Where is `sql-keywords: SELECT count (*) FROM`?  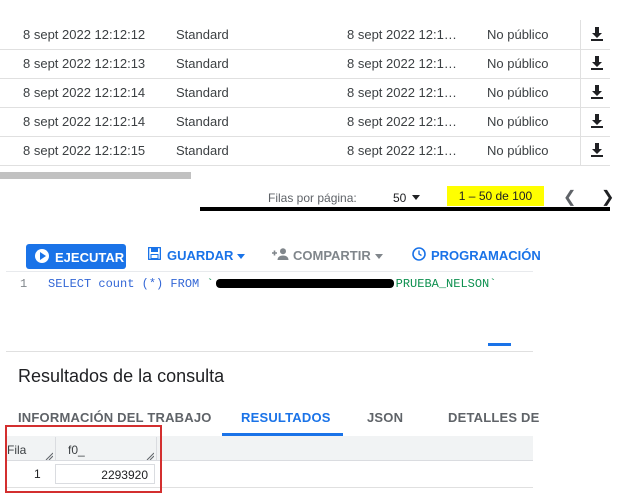
sql-keywords: SELECT count (*) FROM is located at coordinates (127, 284).